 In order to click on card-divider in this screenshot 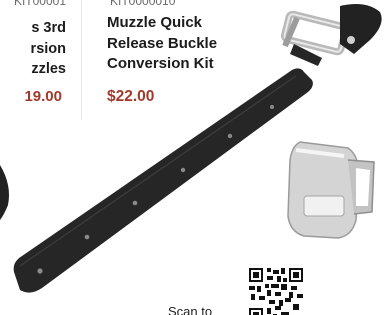, I will do `click(81, 60)`.